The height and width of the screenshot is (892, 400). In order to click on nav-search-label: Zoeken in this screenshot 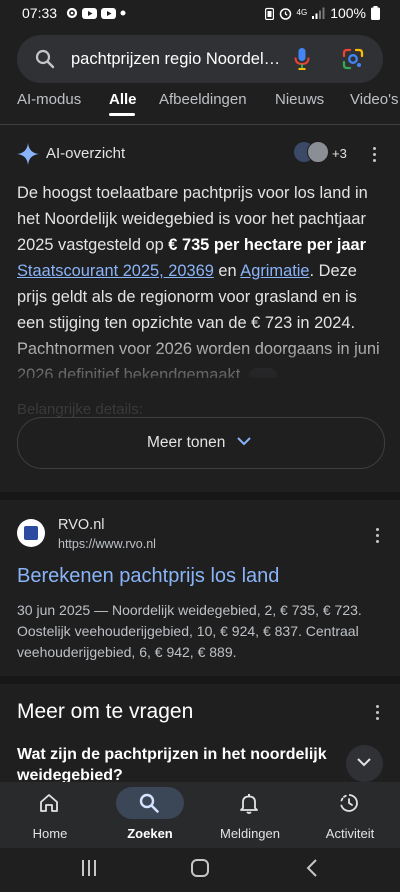, I will do `click(150, 833)`.